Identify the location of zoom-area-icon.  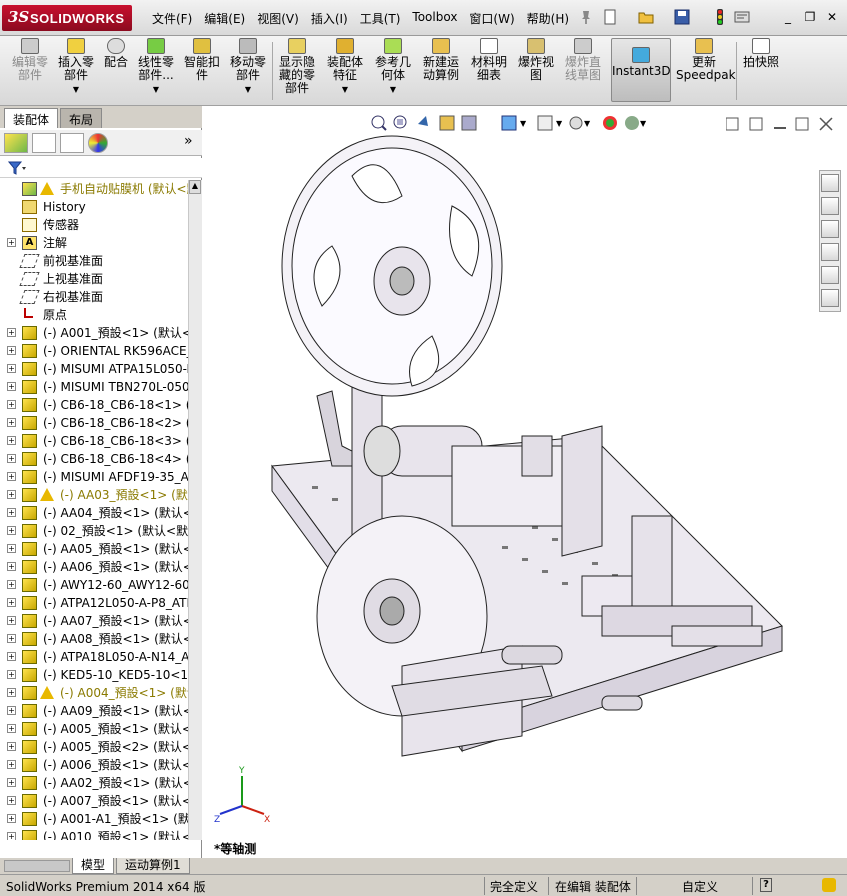
(400, 122).